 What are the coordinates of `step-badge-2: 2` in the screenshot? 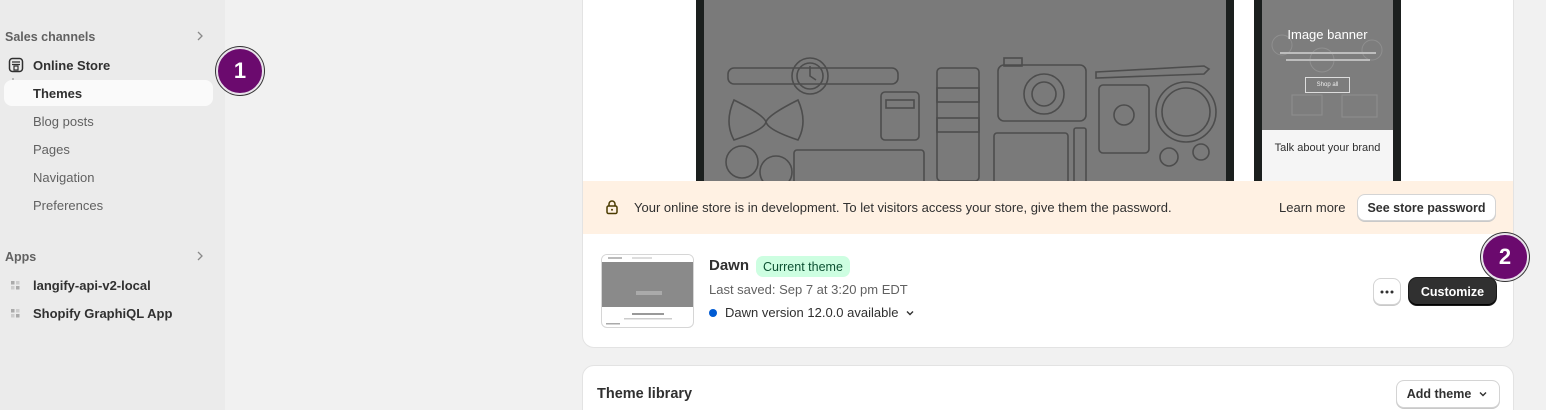 It's located at (1505, 257).